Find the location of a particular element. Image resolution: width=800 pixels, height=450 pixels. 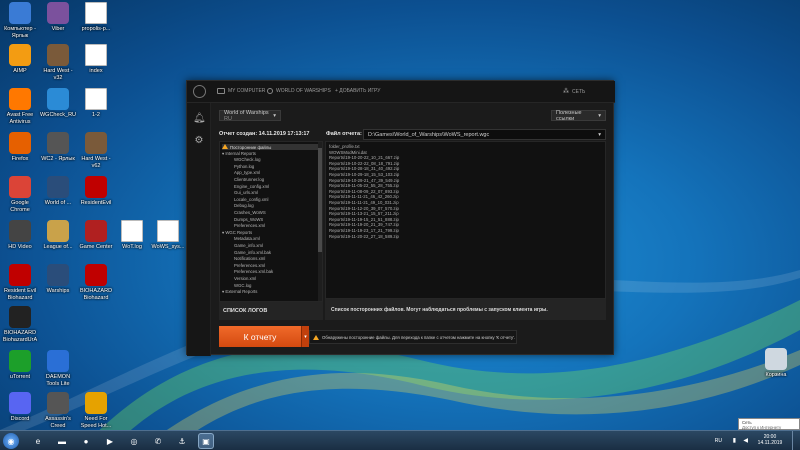

file-row: Reports\19-11-08-09_22_07_893.zip is located at coordinates (364, 191).